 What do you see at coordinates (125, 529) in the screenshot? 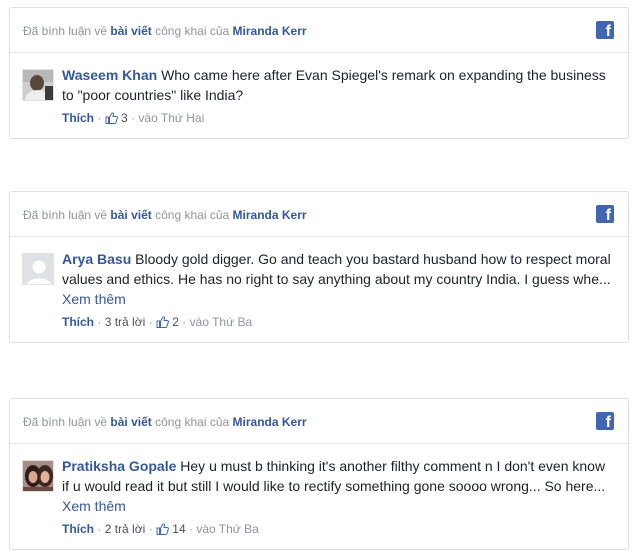
I see `replies-link: 2 trả lời` at bounding box center [125, 529].